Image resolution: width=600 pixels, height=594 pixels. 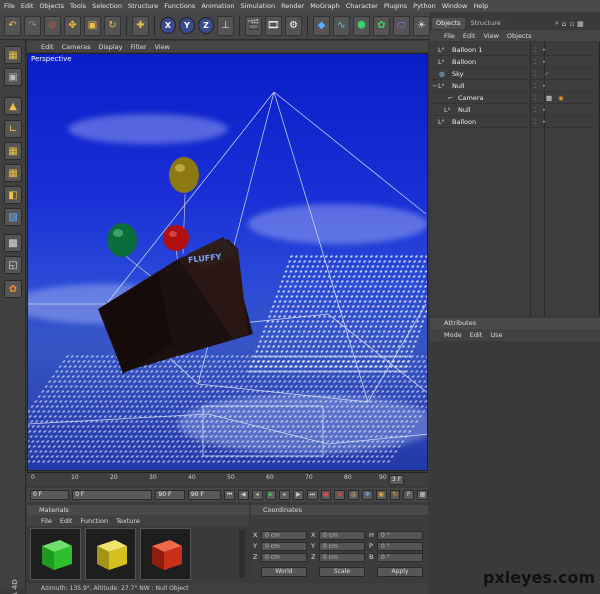 What do you see at coordinates (400, 546) in the screenshot?
I see `rotation-p-field: 0 °` at bounding box center [400, 546].